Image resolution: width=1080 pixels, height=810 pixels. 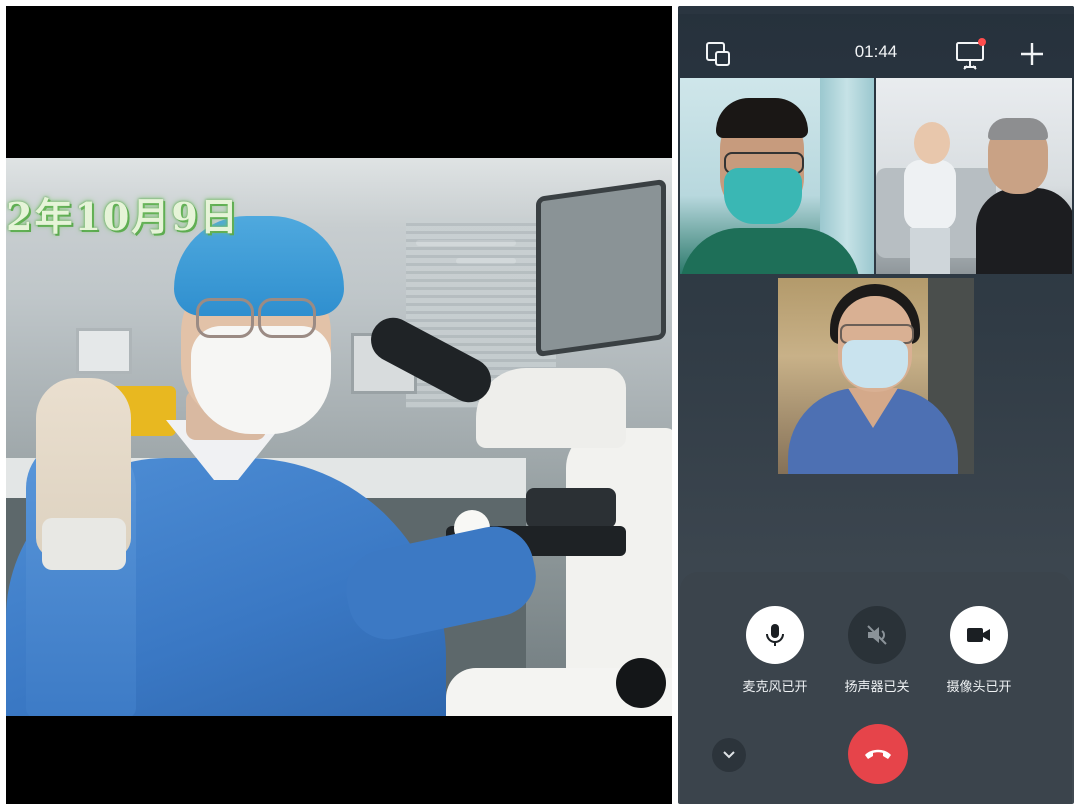 I want to click on microphone-icon, so click(x=775, y=635).